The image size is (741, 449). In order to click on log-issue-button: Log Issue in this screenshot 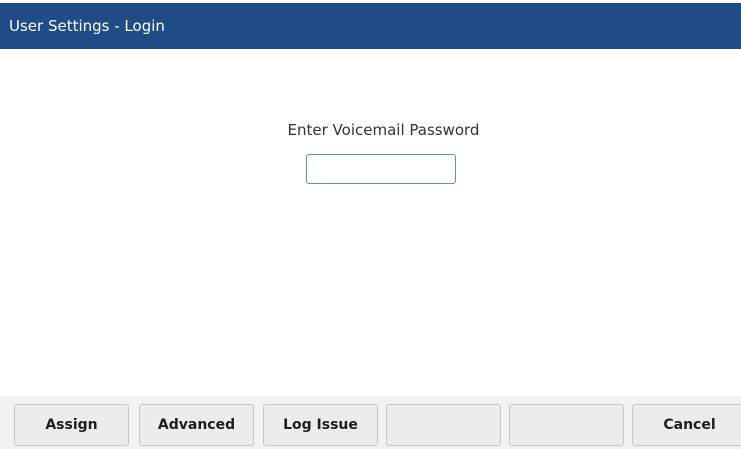, I will do `click(320, 425)`.